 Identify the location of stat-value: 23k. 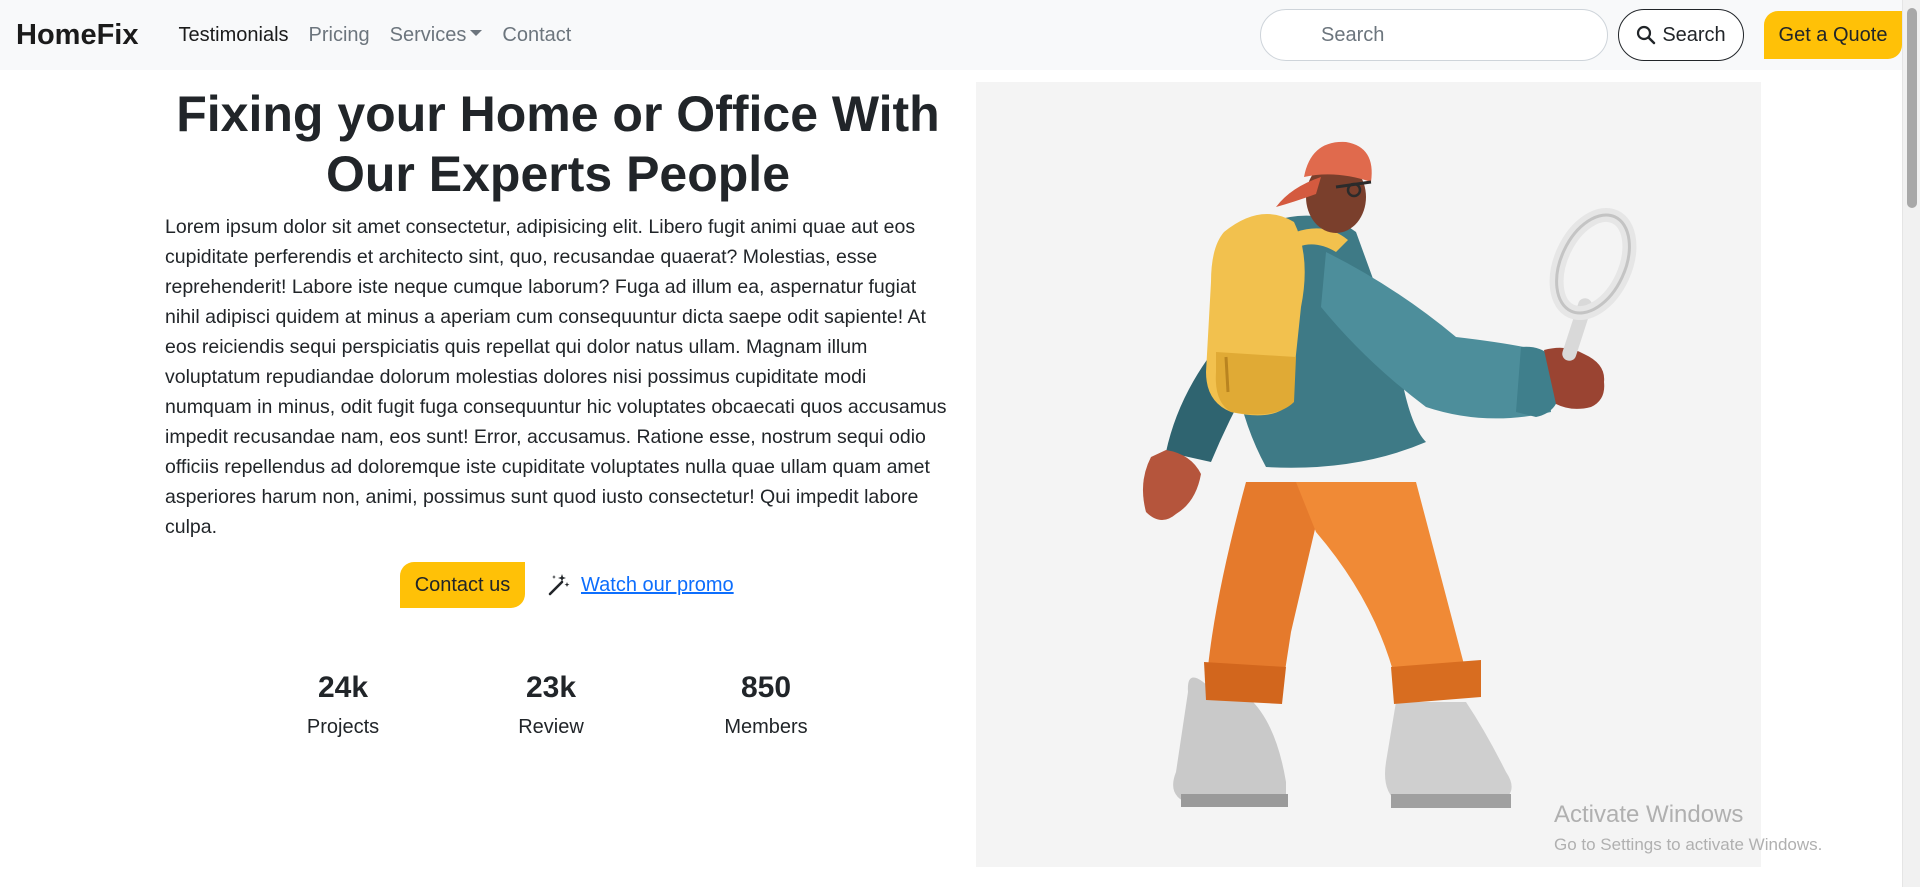
(551, 687).